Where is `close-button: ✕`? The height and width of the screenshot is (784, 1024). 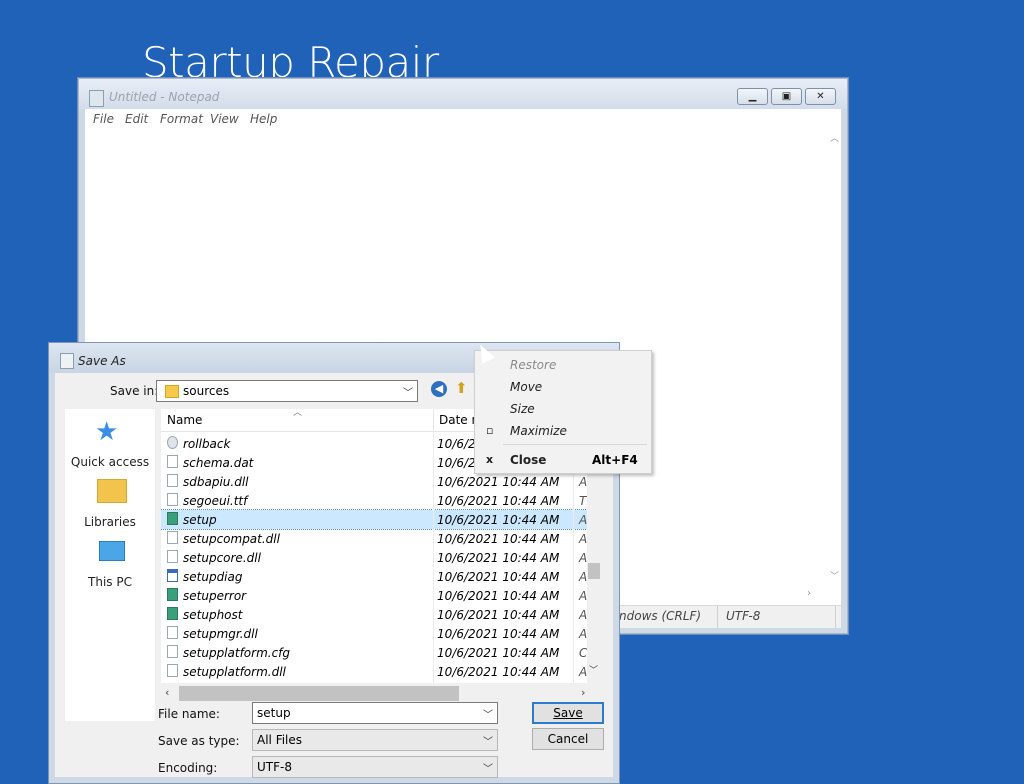 close-button: ✕ is located at coordinates (820, 96).